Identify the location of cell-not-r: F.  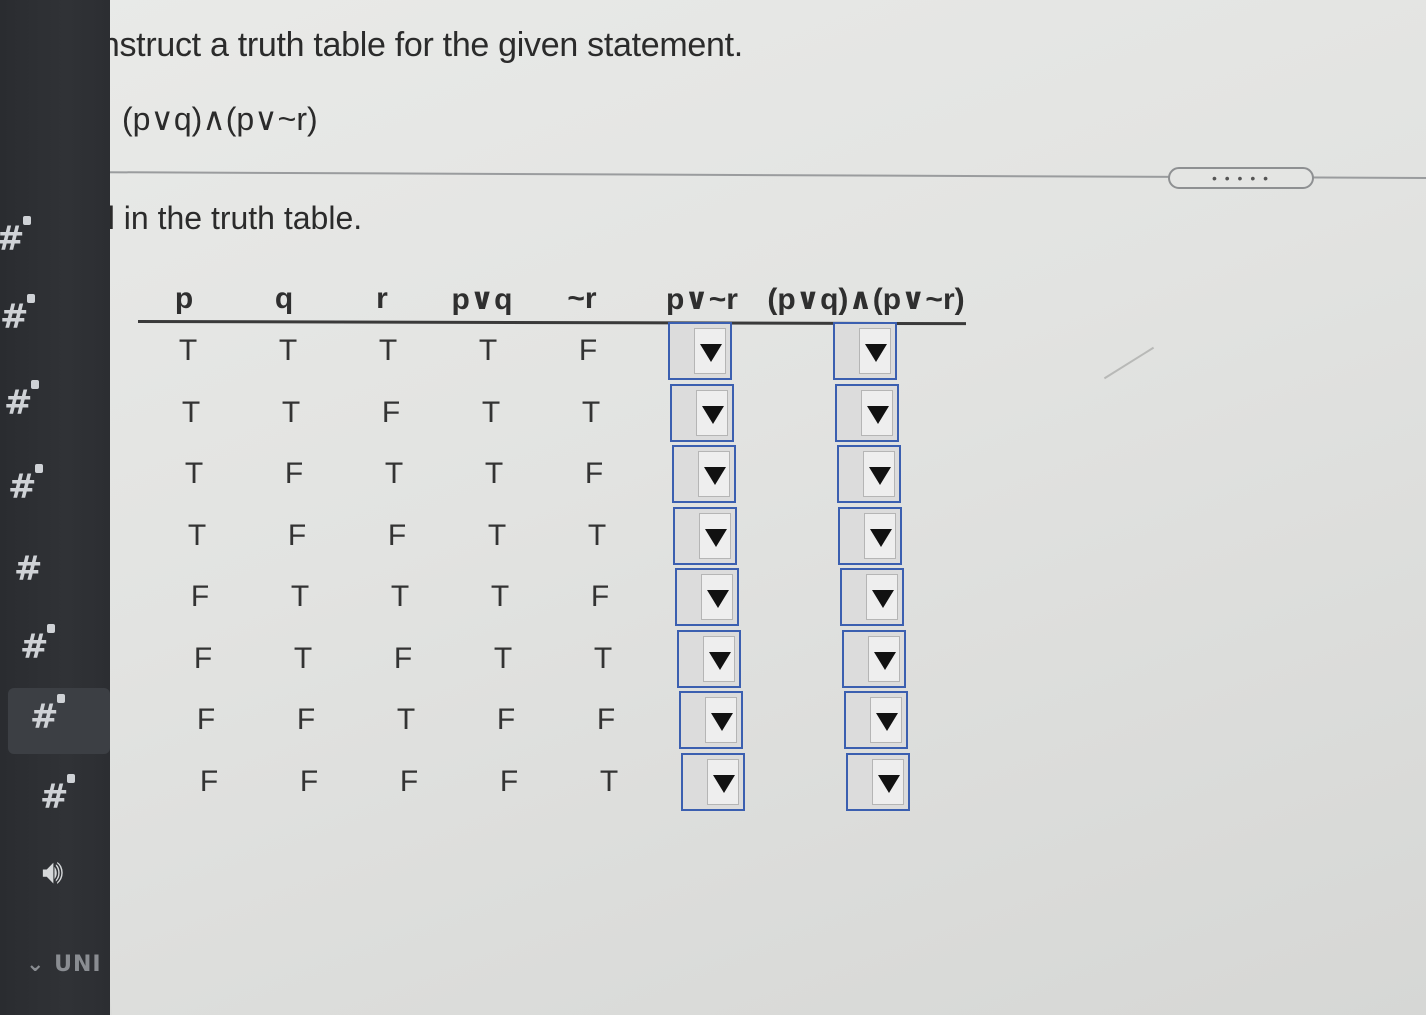
(588, 350).